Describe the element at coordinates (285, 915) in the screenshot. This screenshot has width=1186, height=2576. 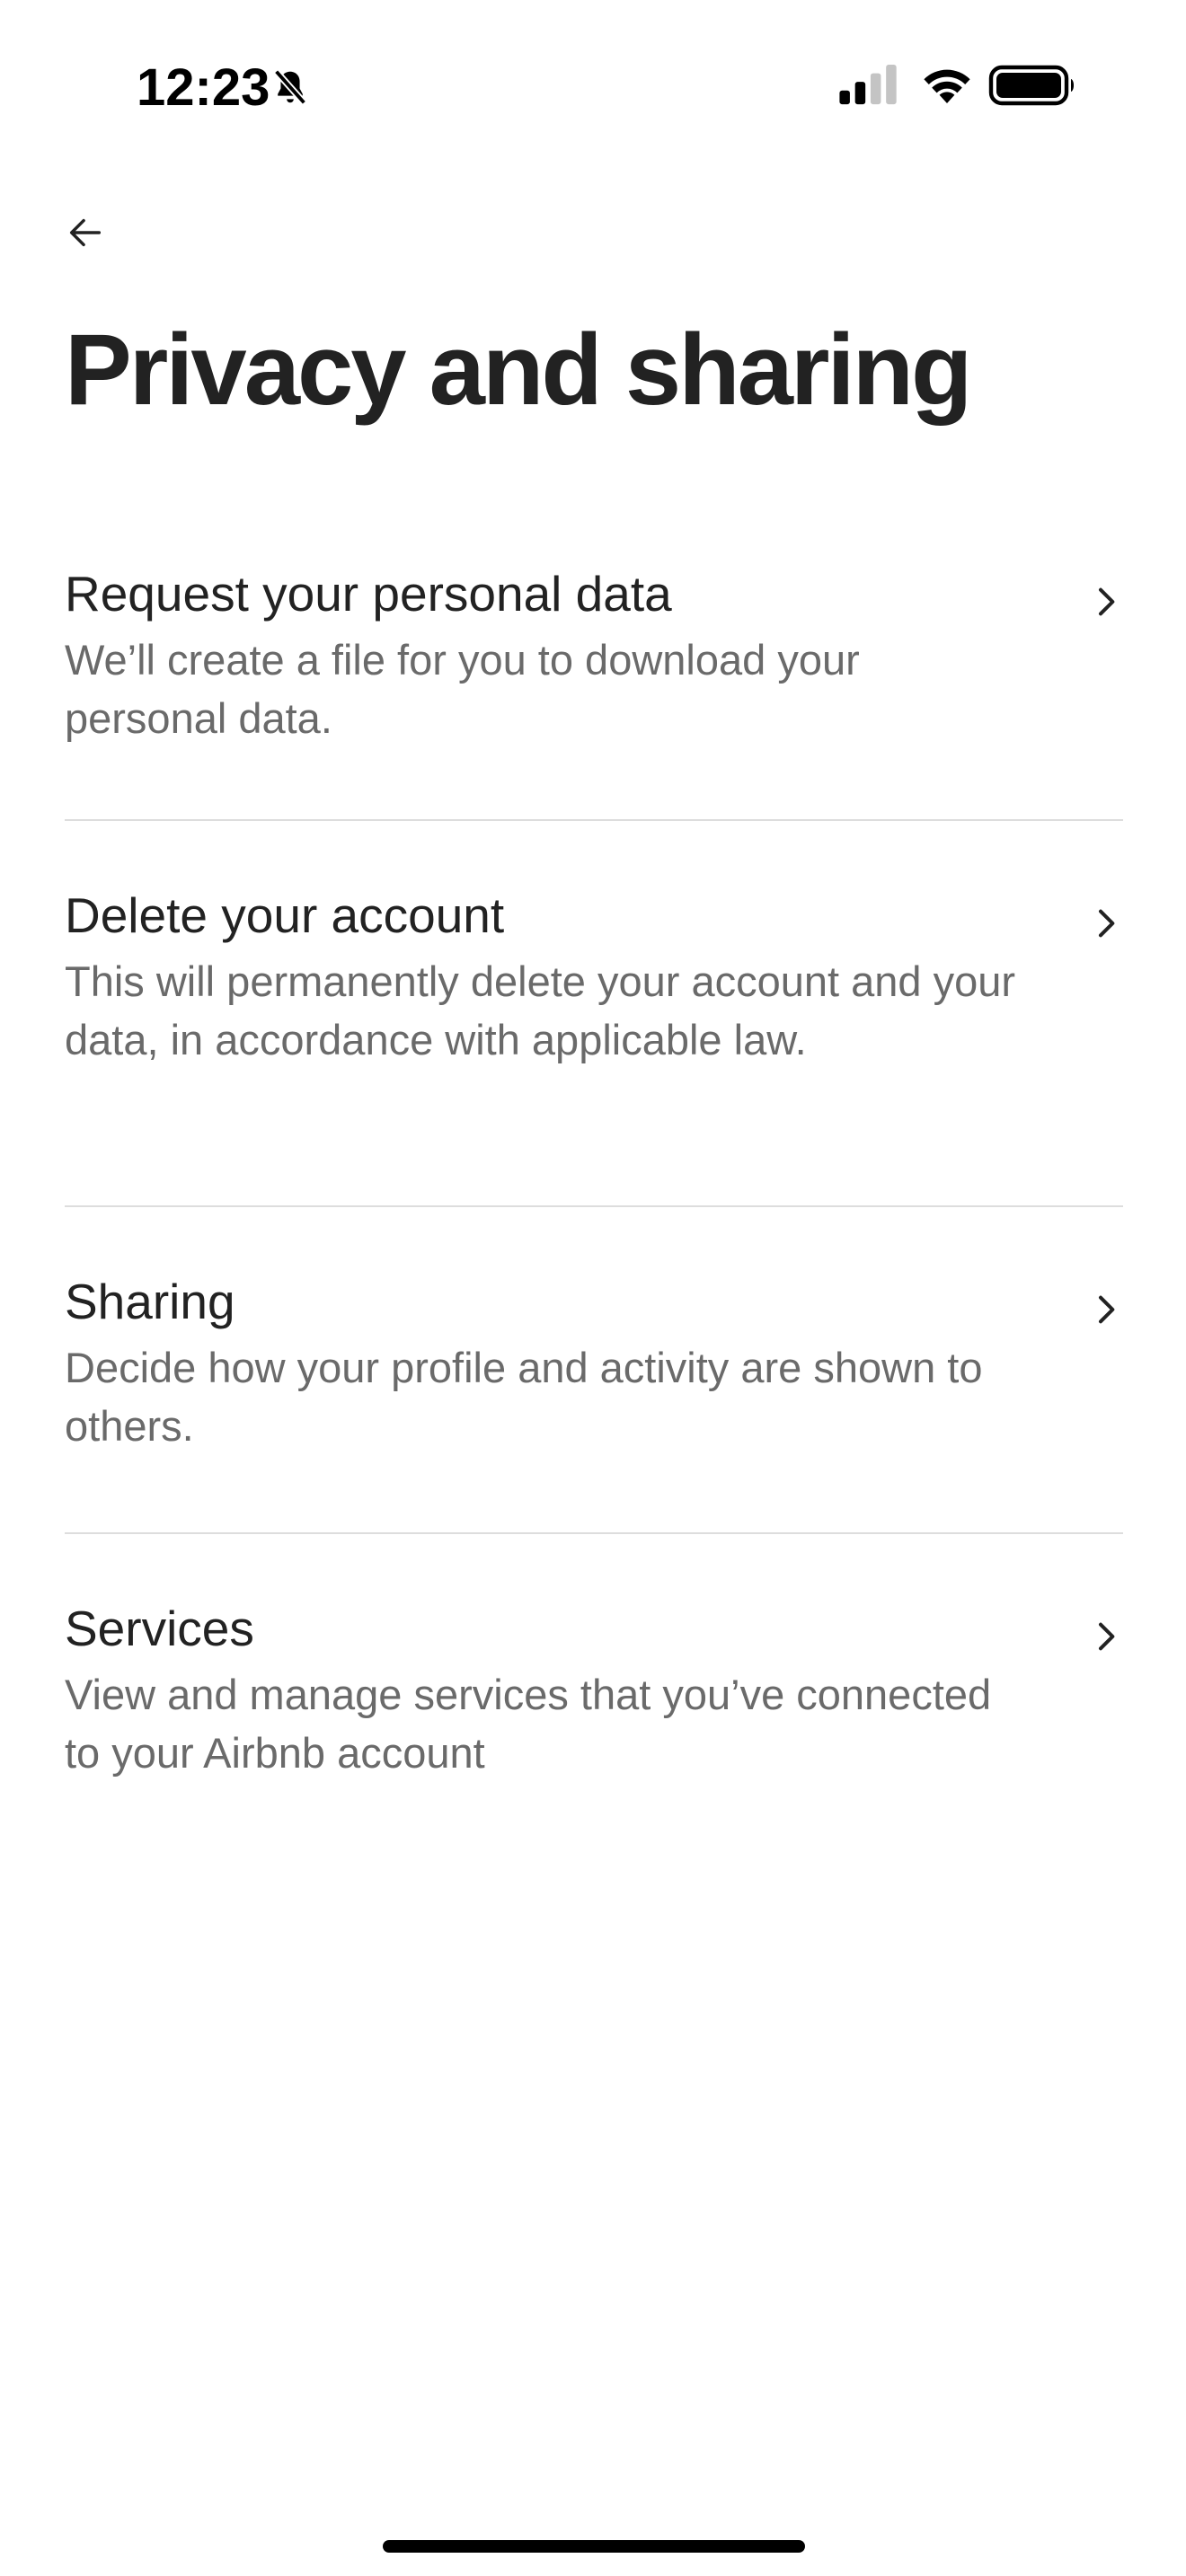
I see `item-title: Delete your account` at that location.